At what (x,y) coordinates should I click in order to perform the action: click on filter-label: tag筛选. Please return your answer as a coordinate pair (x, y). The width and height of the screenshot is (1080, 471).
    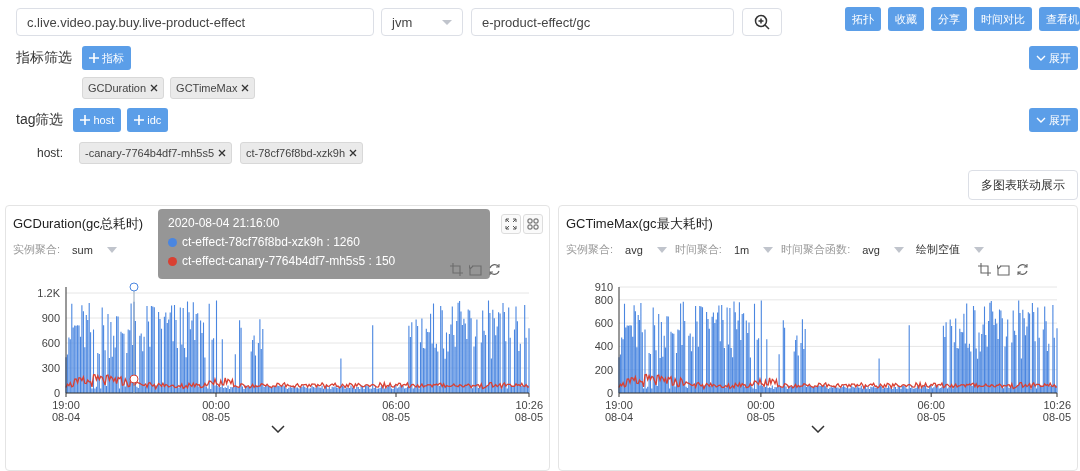
    Looking at the image, I should click on (40, 120).